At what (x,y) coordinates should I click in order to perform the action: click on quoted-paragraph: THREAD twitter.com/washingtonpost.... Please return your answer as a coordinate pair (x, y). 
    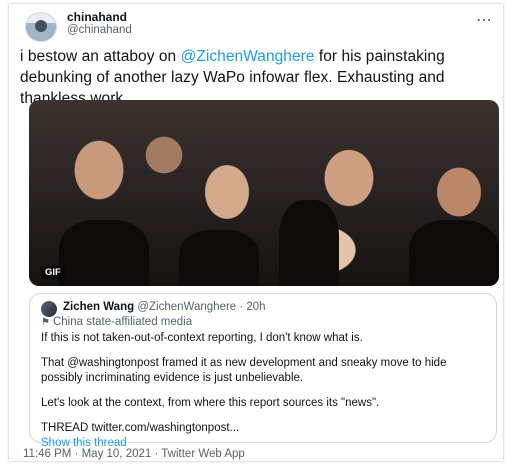
    Looking at the image, I should click on (140, 428).